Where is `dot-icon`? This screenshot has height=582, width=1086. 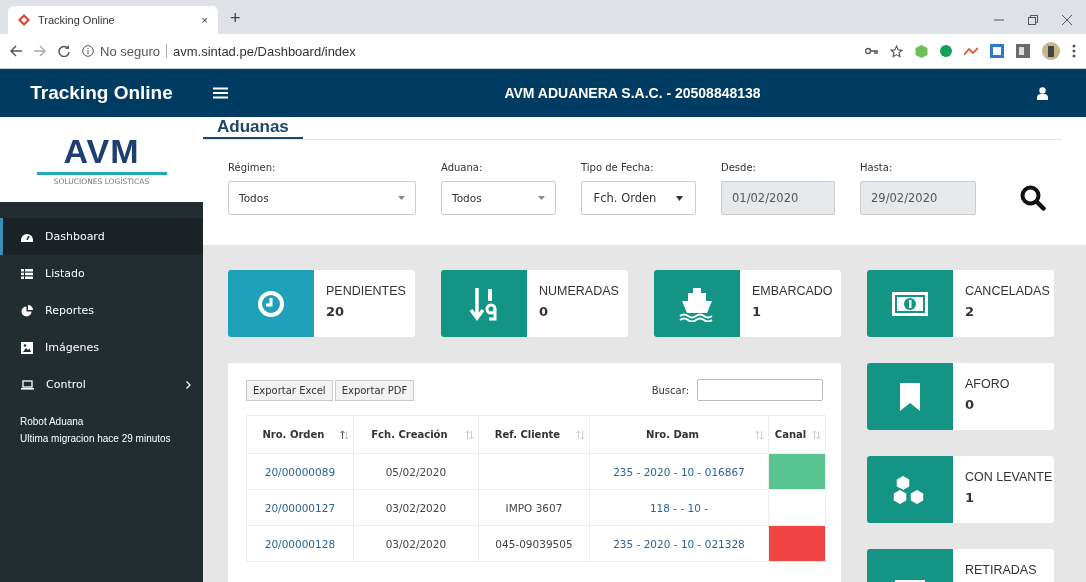
dot-icon is located at coordinates (946, 51).